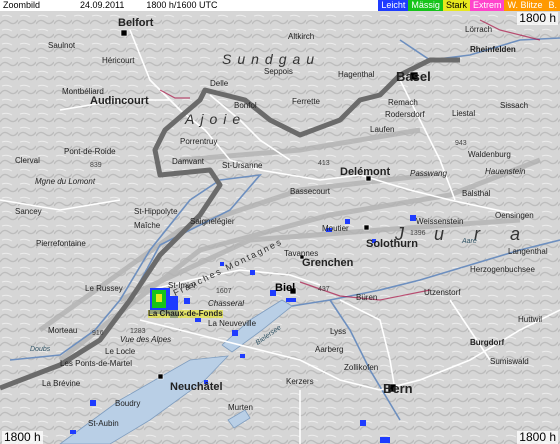  Describe the element at coordinates (146, 339) in the screenshot. I see `pass-vue-des-alpes: Vue des Alpes` at that location.